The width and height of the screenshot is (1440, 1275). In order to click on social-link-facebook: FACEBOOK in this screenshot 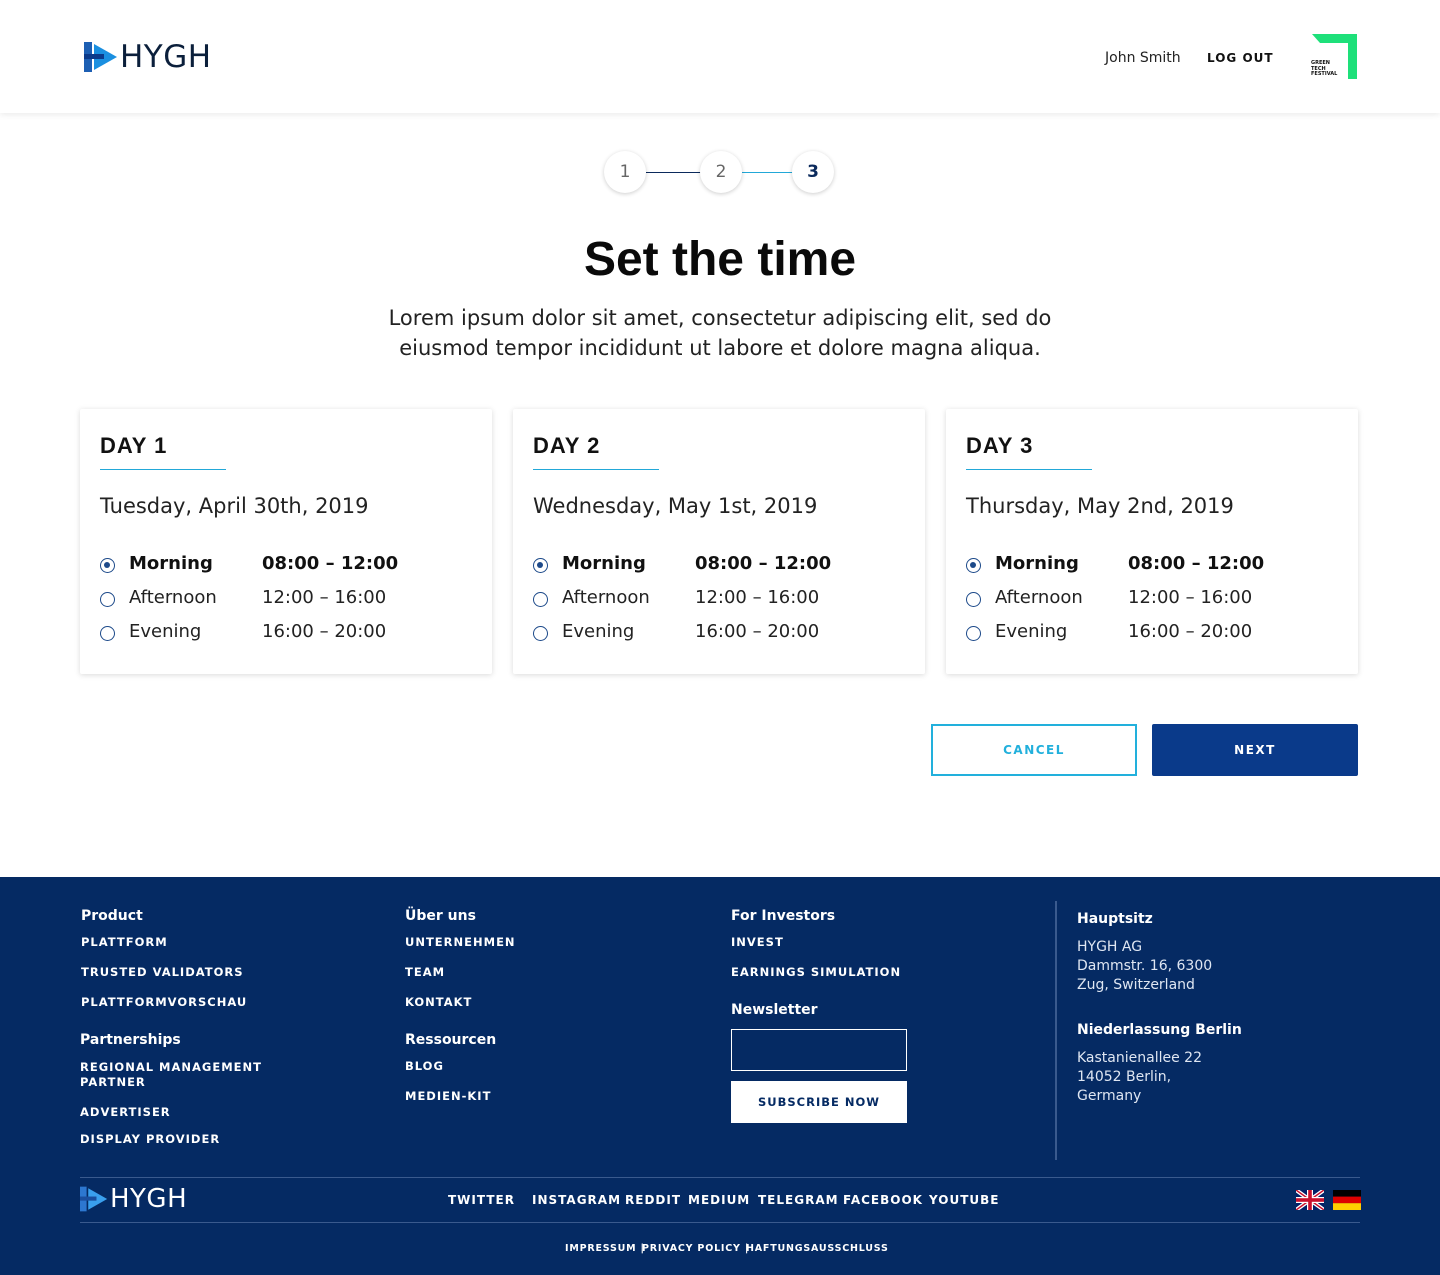, I will do `click(883, 1200)`.